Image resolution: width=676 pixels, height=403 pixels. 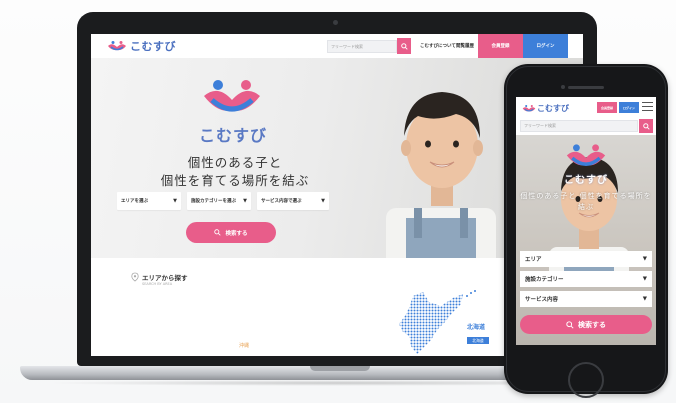 What do you see at coordinates (648, 107) in the screenshot?
I see `menu-icon` at bounding box center [648, 107].